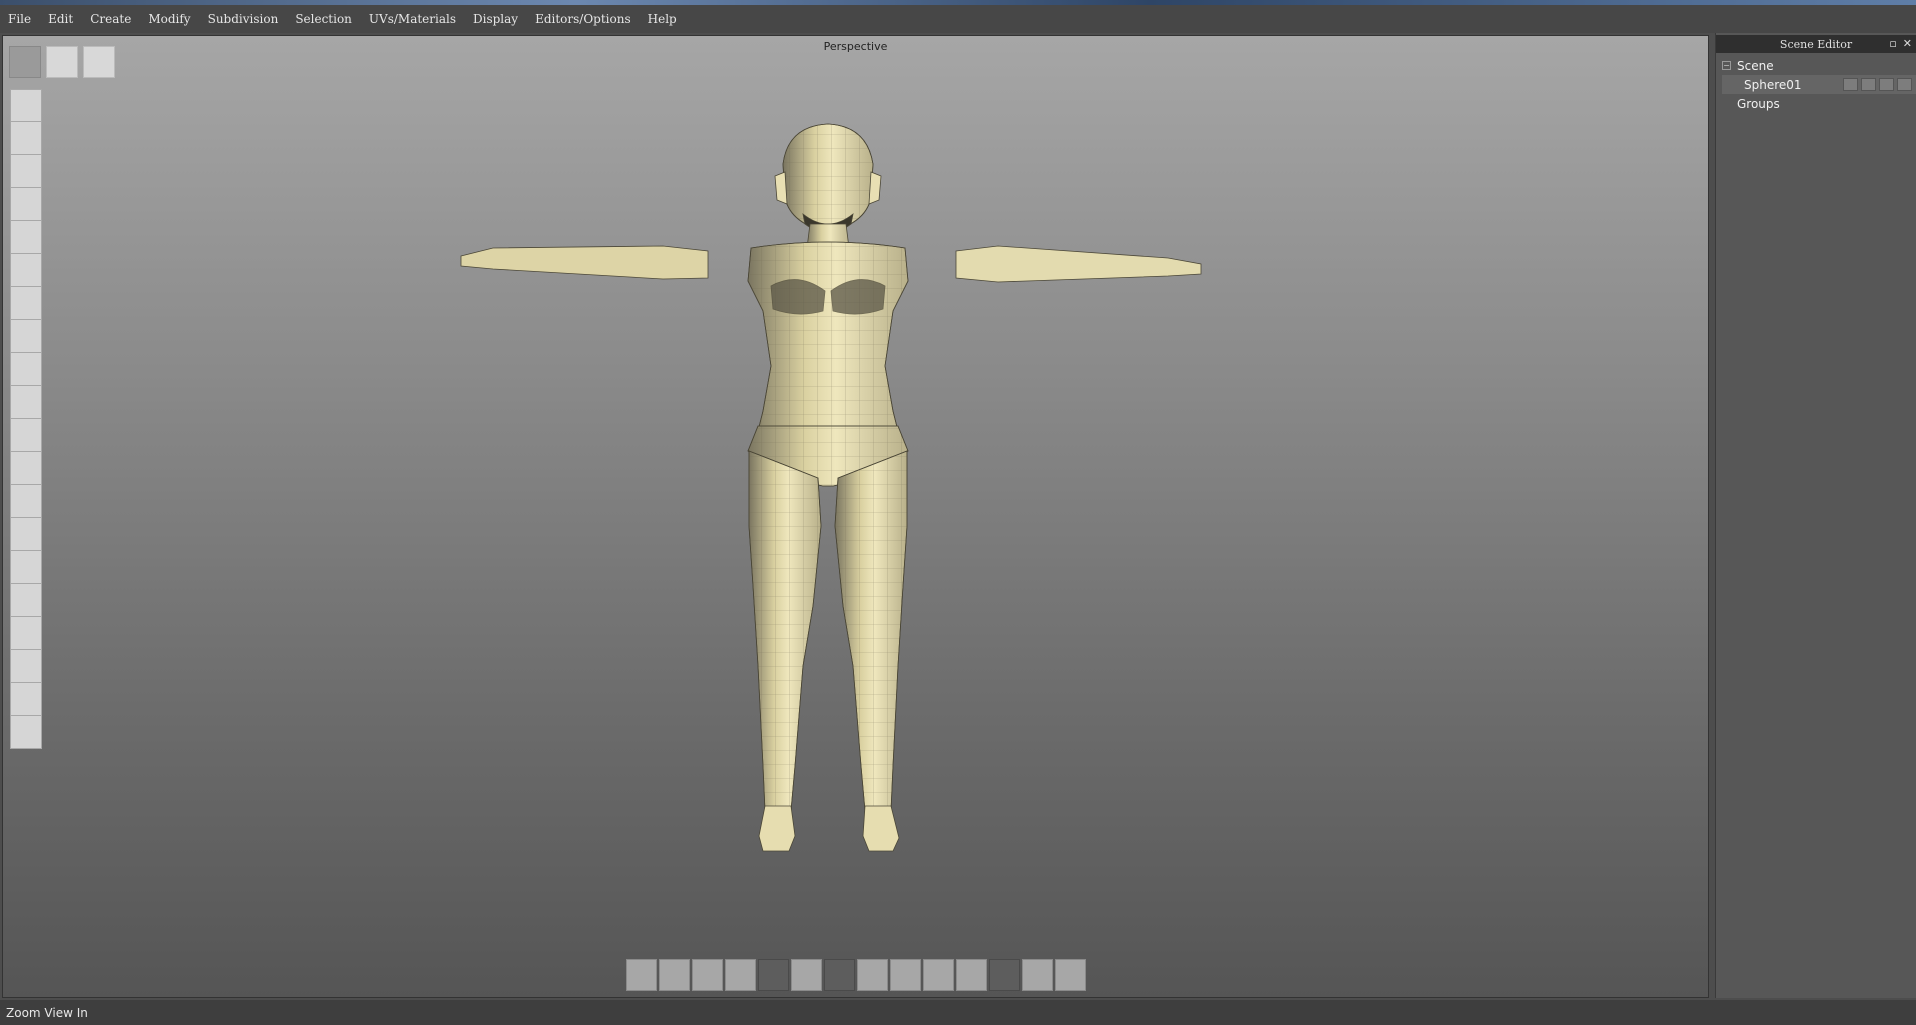 The width and height of the screenshot is (1916, 1025). Describe the element at coordinates (1815, 515) in the screenshot. I see `scene-editor-panel: Scene Editor ▫ ✕ − Scene Sphere01 Groups` at that location.